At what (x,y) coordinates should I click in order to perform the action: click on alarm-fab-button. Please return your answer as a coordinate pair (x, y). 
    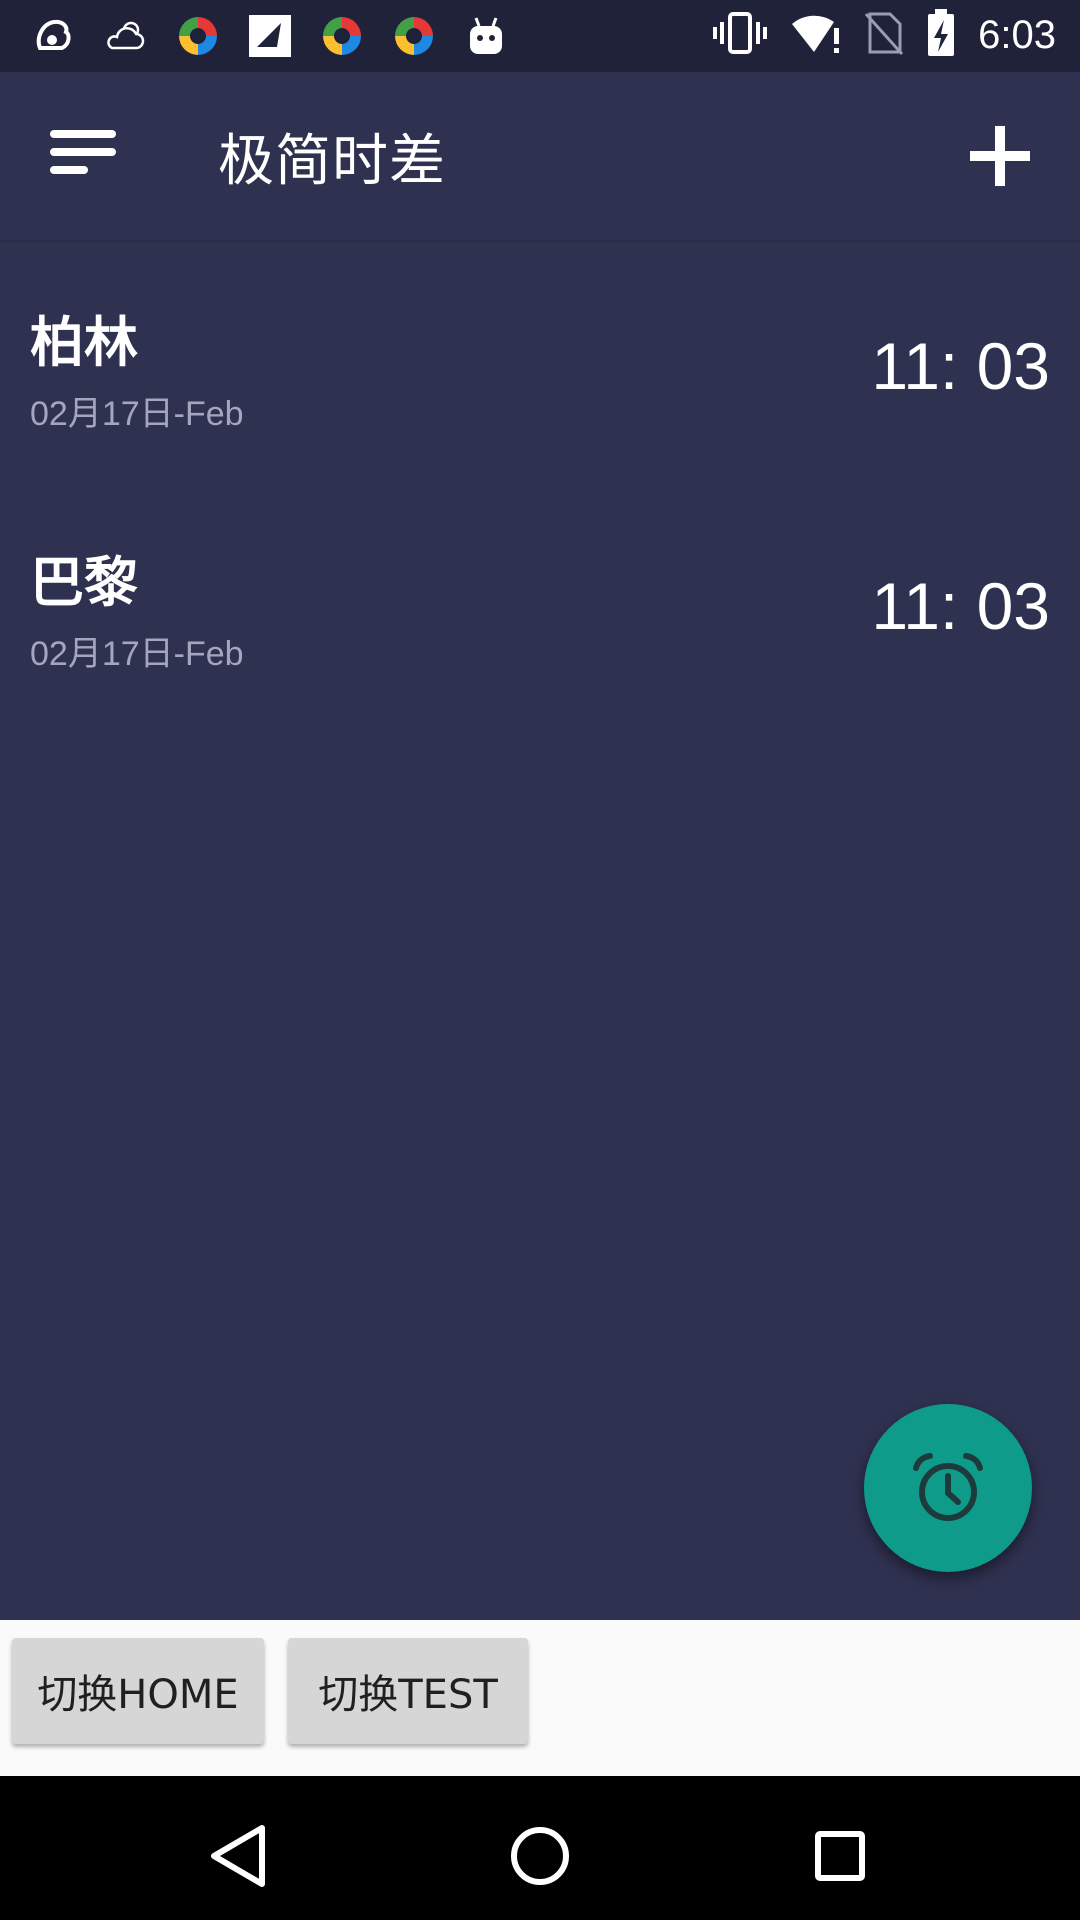
    Looking at the image, I should click on (948, 1488).